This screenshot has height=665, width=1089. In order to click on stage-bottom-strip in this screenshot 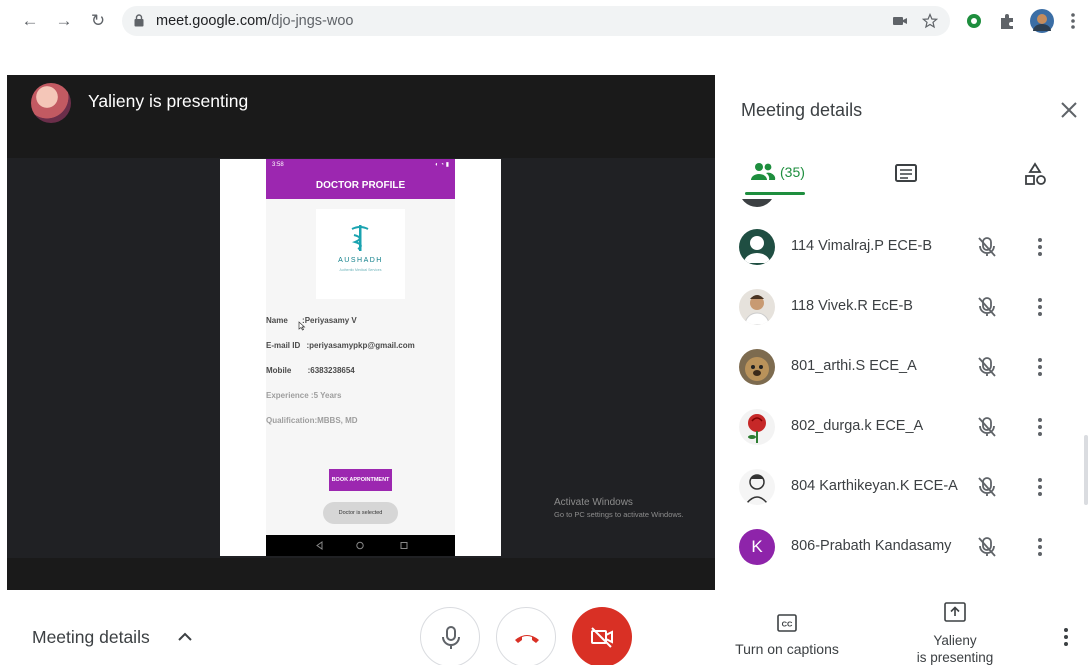, I will do `click(361, 574)`.